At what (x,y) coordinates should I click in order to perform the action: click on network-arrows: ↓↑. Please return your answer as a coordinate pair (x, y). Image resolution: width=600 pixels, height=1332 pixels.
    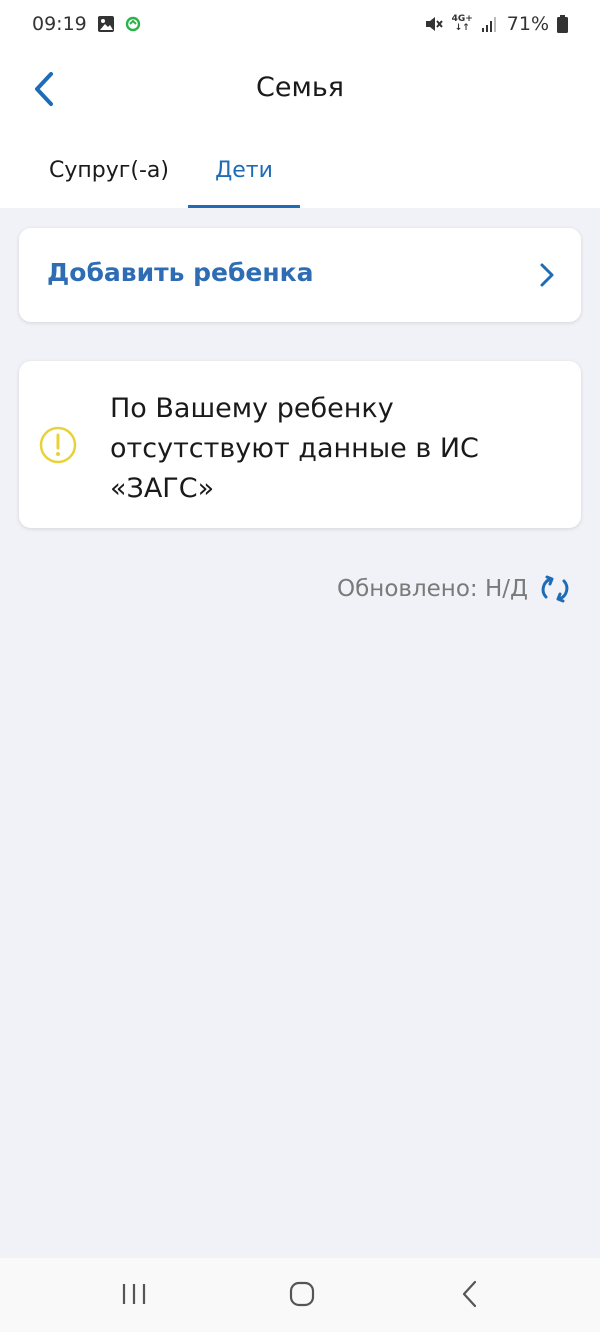
    Looking at the image, I should click on (462, 28).